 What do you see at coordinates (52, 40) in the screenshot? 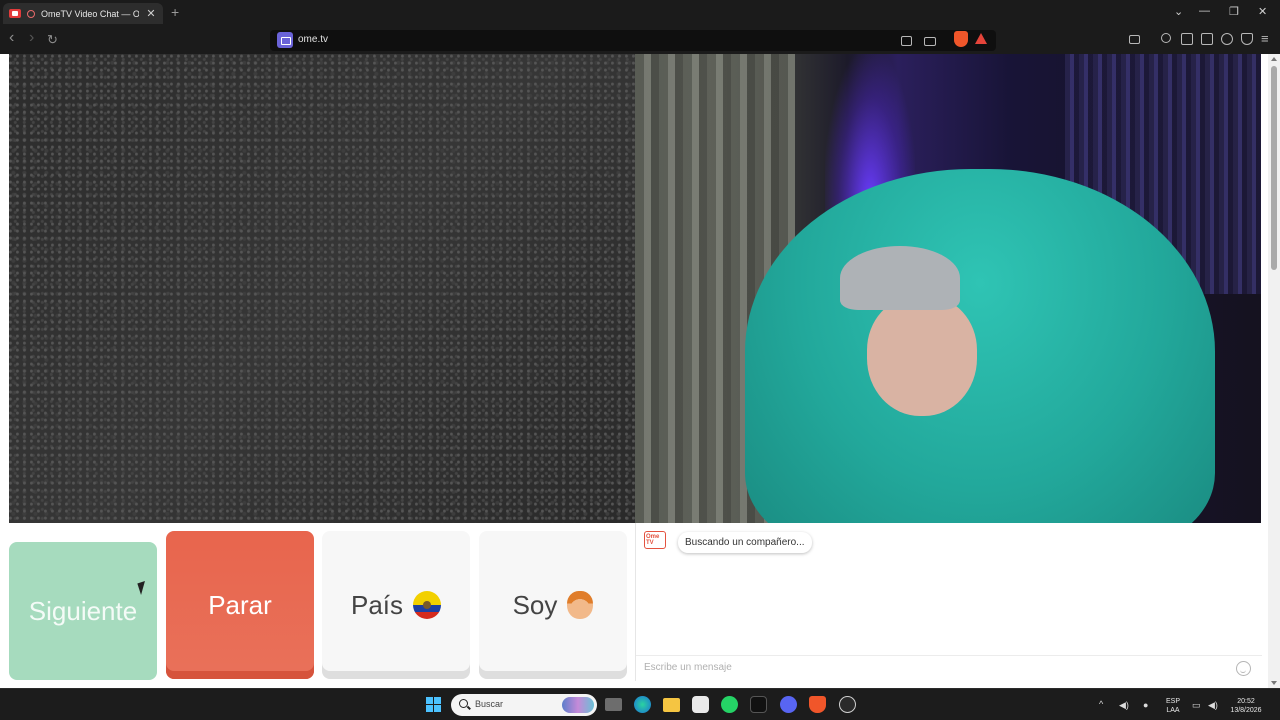
I see `reload-button: ↻` at bounding box center [52, 40].